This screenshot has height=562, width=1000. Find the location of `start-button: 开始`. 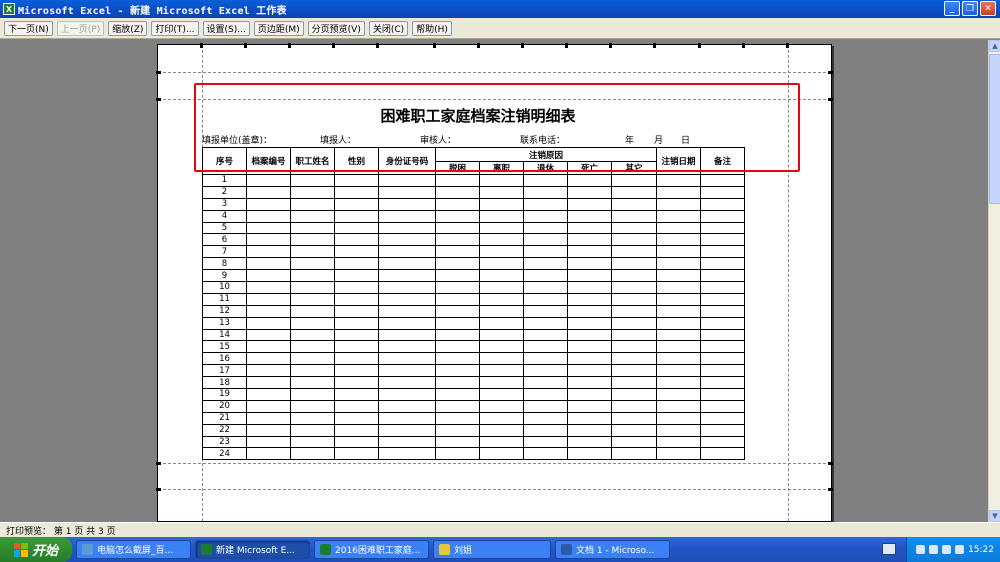

start-button: 开始 is located at coordinates (36, 549).